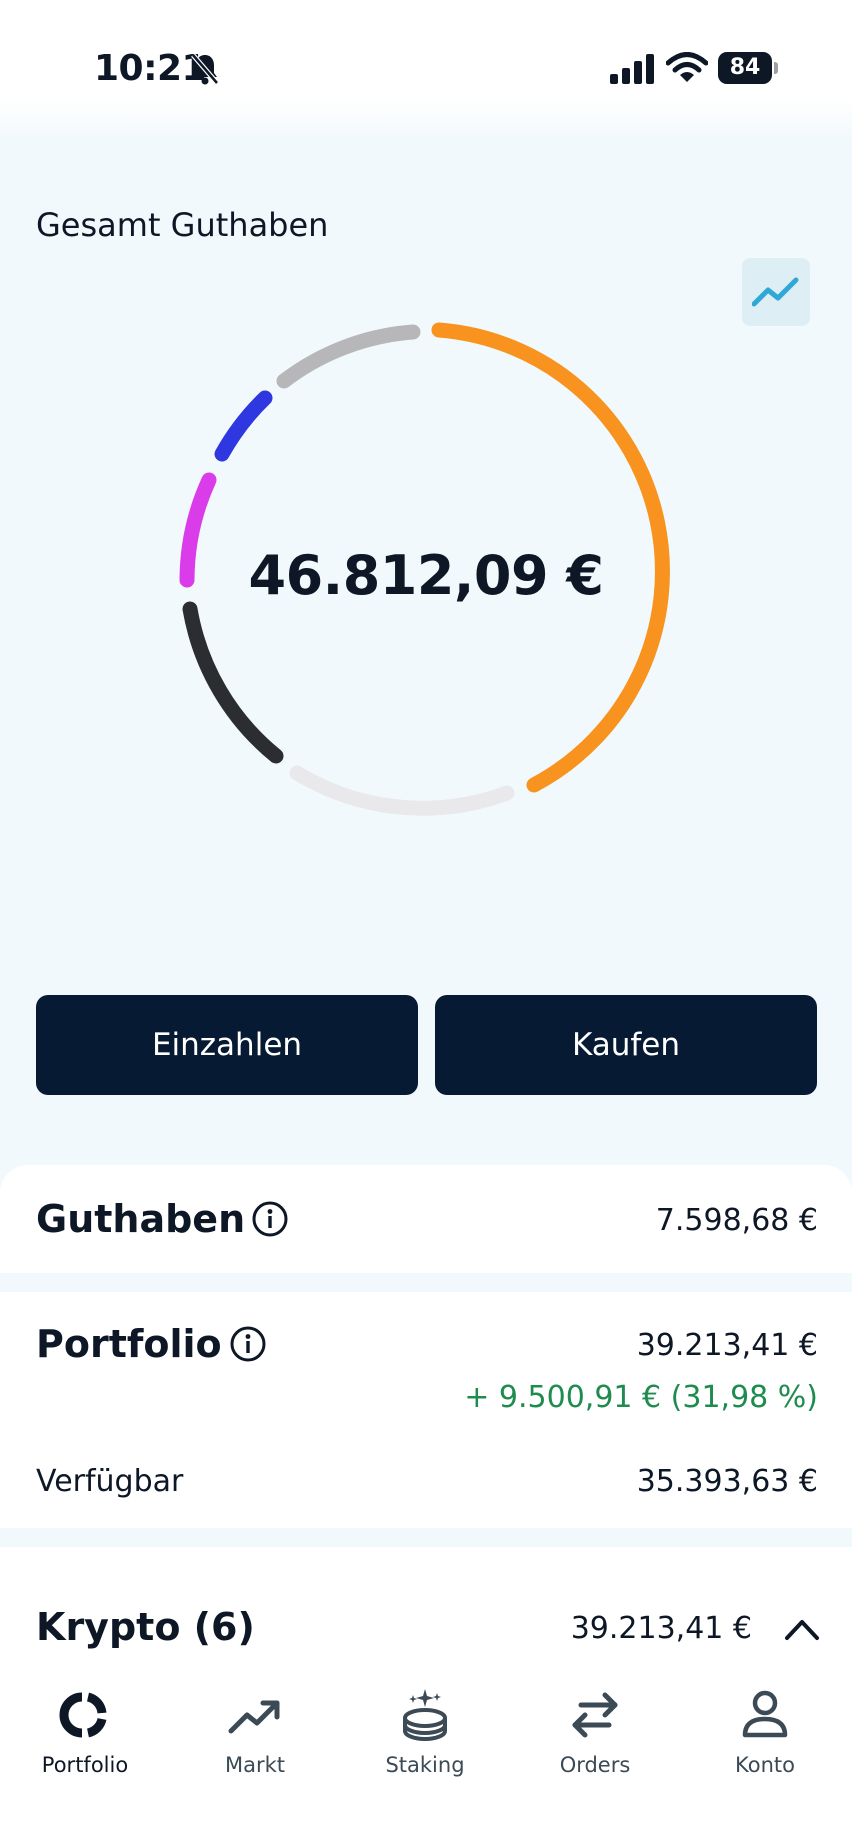 The image size is (852, 1846). I want to click on donut-segment-blue, so click(243, 426).